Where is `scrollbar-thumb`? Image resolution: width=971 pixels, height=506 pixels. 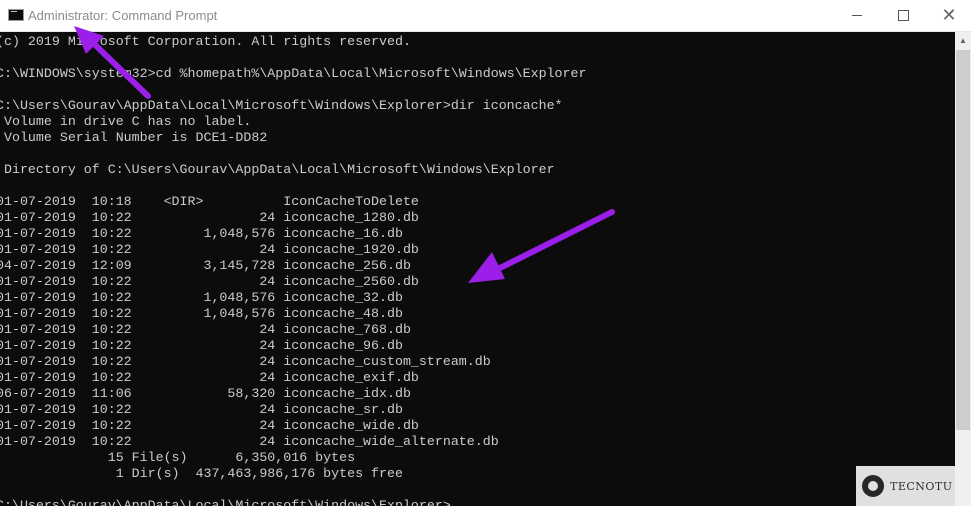 scrollbar-thumb is located at coordinates (963, 240).